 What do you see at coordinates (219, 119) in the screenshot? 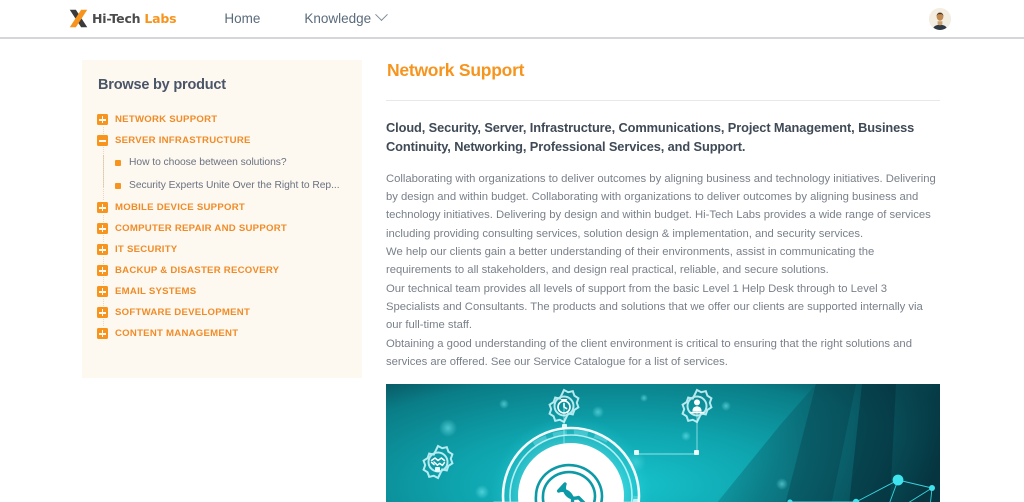
I see `sidebar-item-network-support: NETWORK SUPPORT` at bounding box center [219, 119].